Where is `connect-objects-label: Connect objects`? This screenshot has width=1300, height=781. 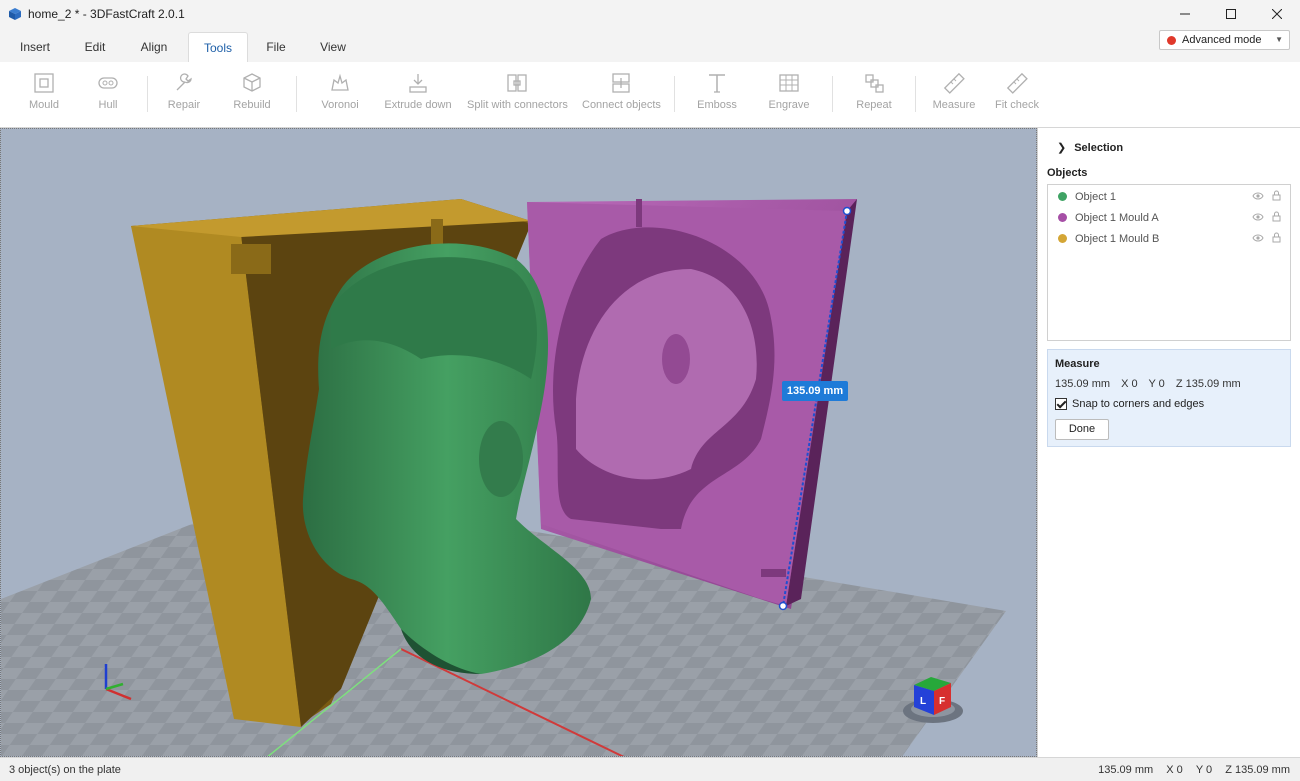
connect-objects-label: Connect objects is located at coordinates (621, 105).